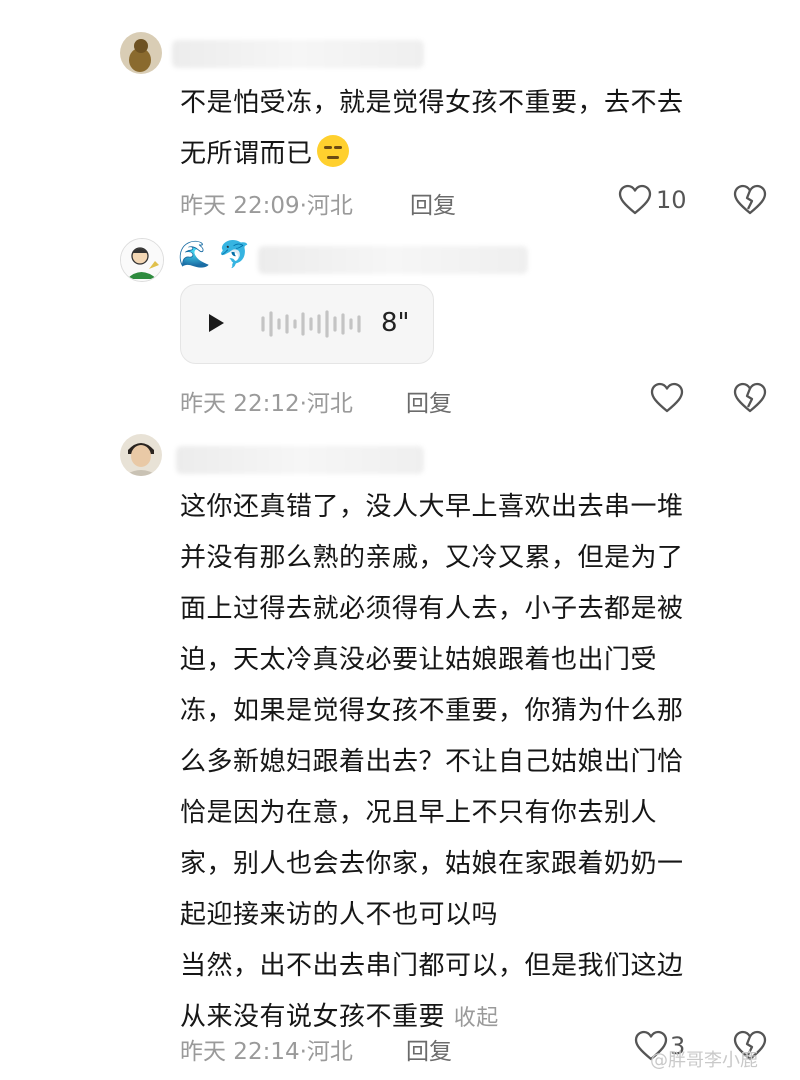 The height and width of the screenshot is (1080, 800). Describe the element at coordinates (339, 915) in the screenshot. I see `comment-line: 起迎接来访的人不也可以吗` at that location.